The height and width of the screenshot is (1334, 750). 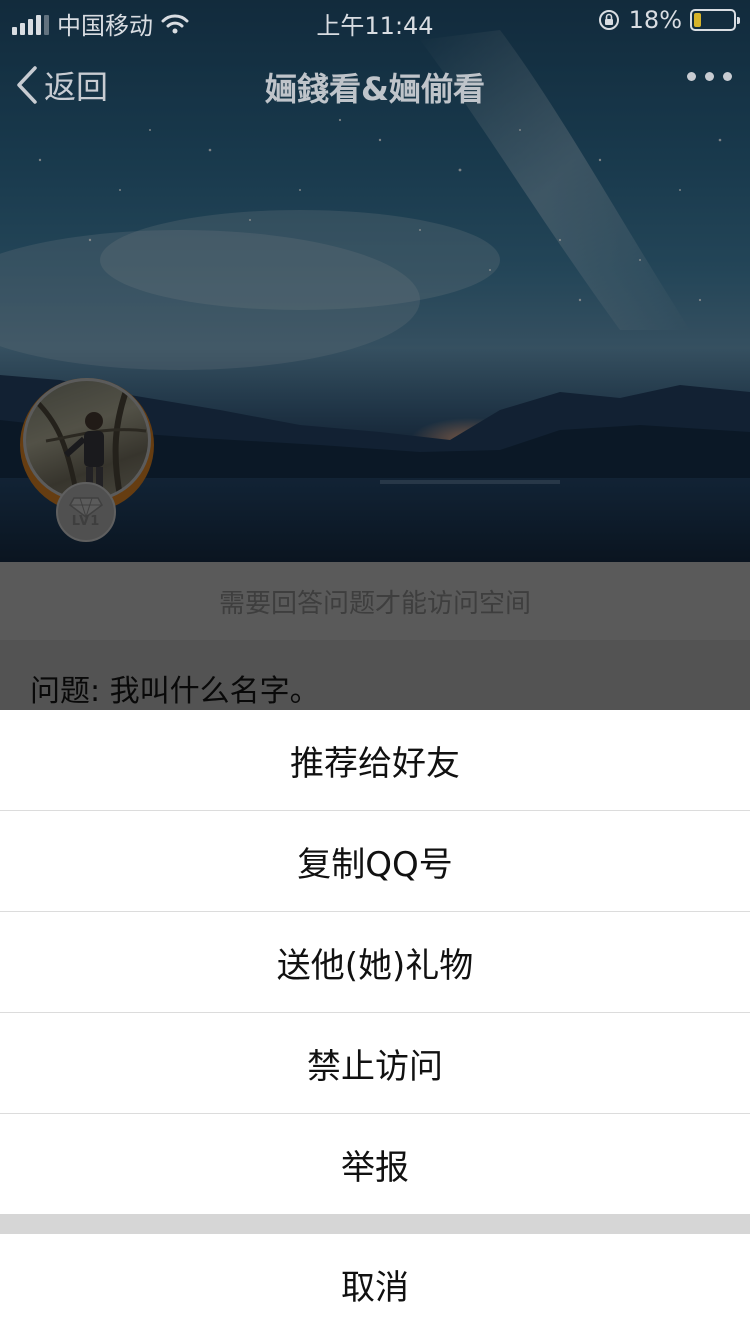 I want to click on orientation-lock-icon, so click(x=608, y=20).